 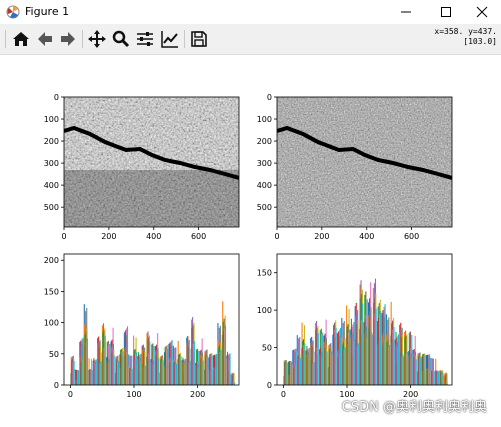 I want to click on zoom-button, so click(x=121, y=39).